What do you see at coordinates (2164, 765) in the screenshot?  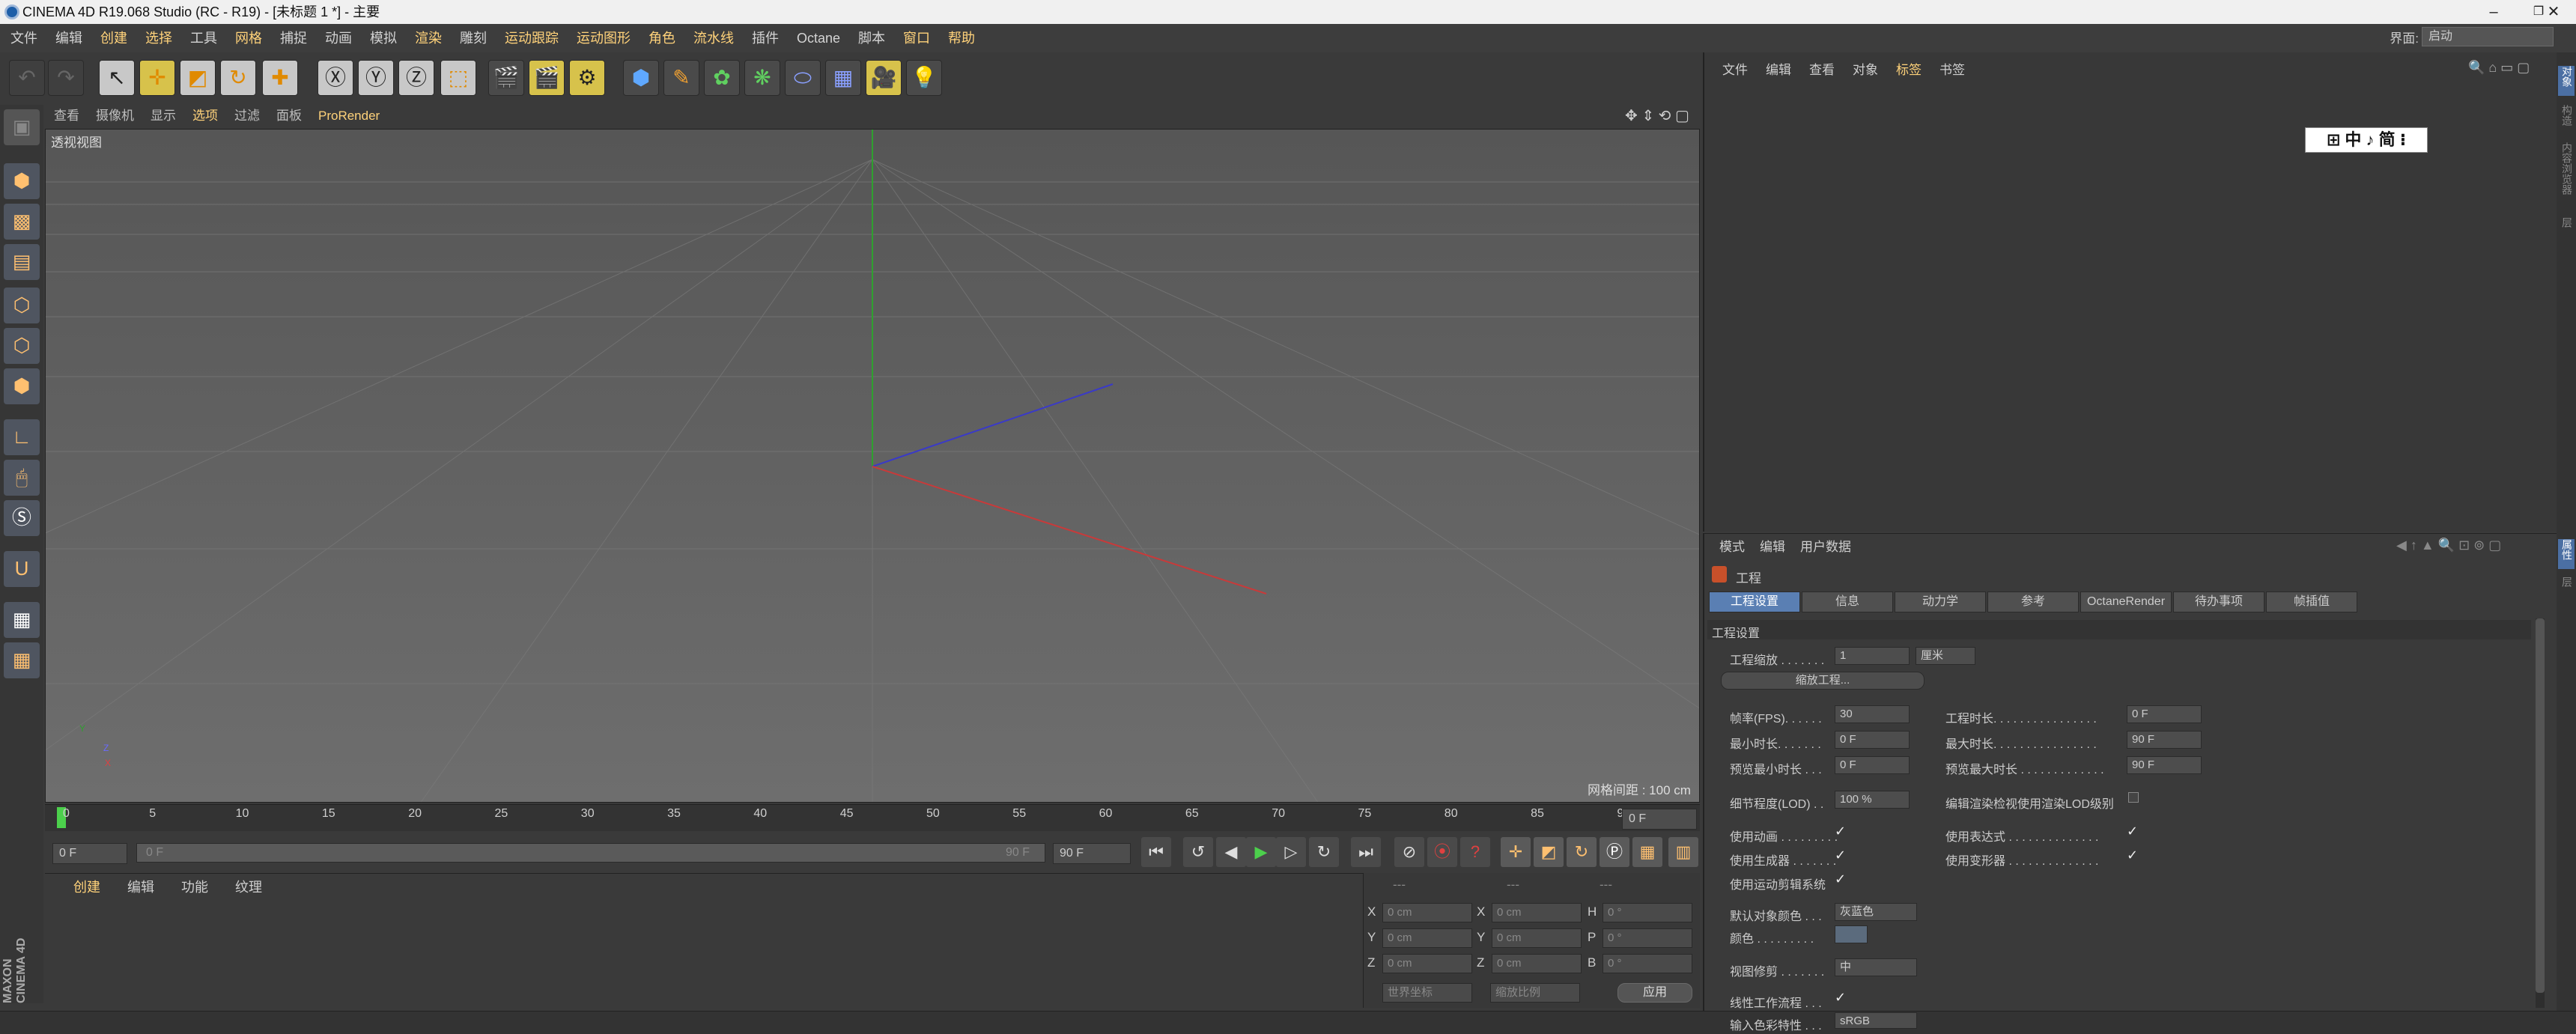 I see `preview-max-field: 90 F` at bounding box center [2164, 765].